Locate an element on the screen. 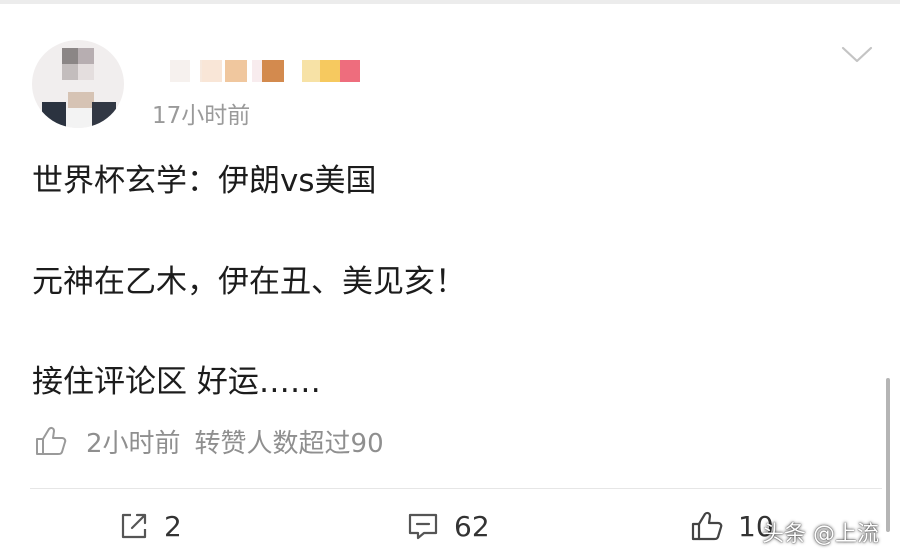  top-divider is located at coordinates (450, 2).